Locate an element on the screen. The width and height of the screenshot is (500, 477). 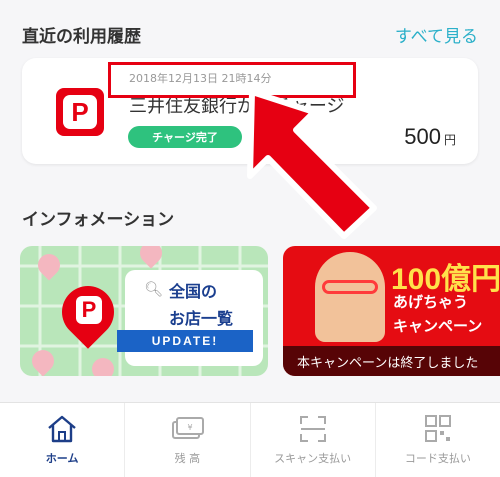
amount-value: 500 is located at coordinates (422, 136).